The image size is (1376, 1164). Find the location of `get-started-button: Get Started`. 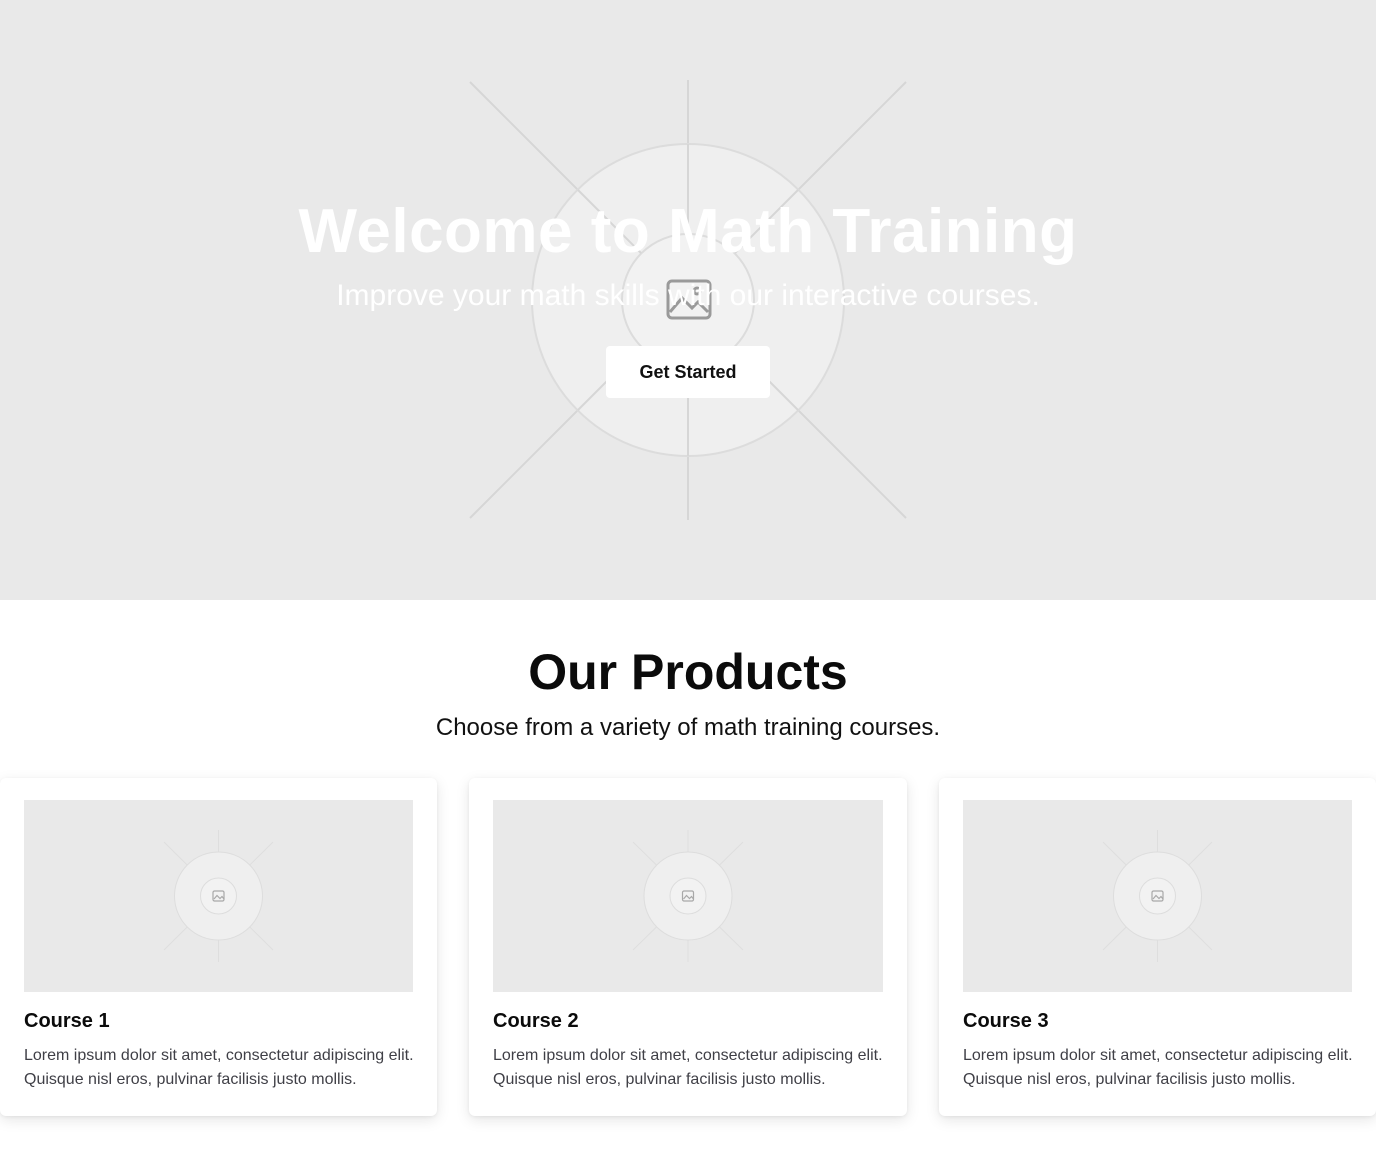

get-started-button: Get Started is located at coordinates (688, 372).